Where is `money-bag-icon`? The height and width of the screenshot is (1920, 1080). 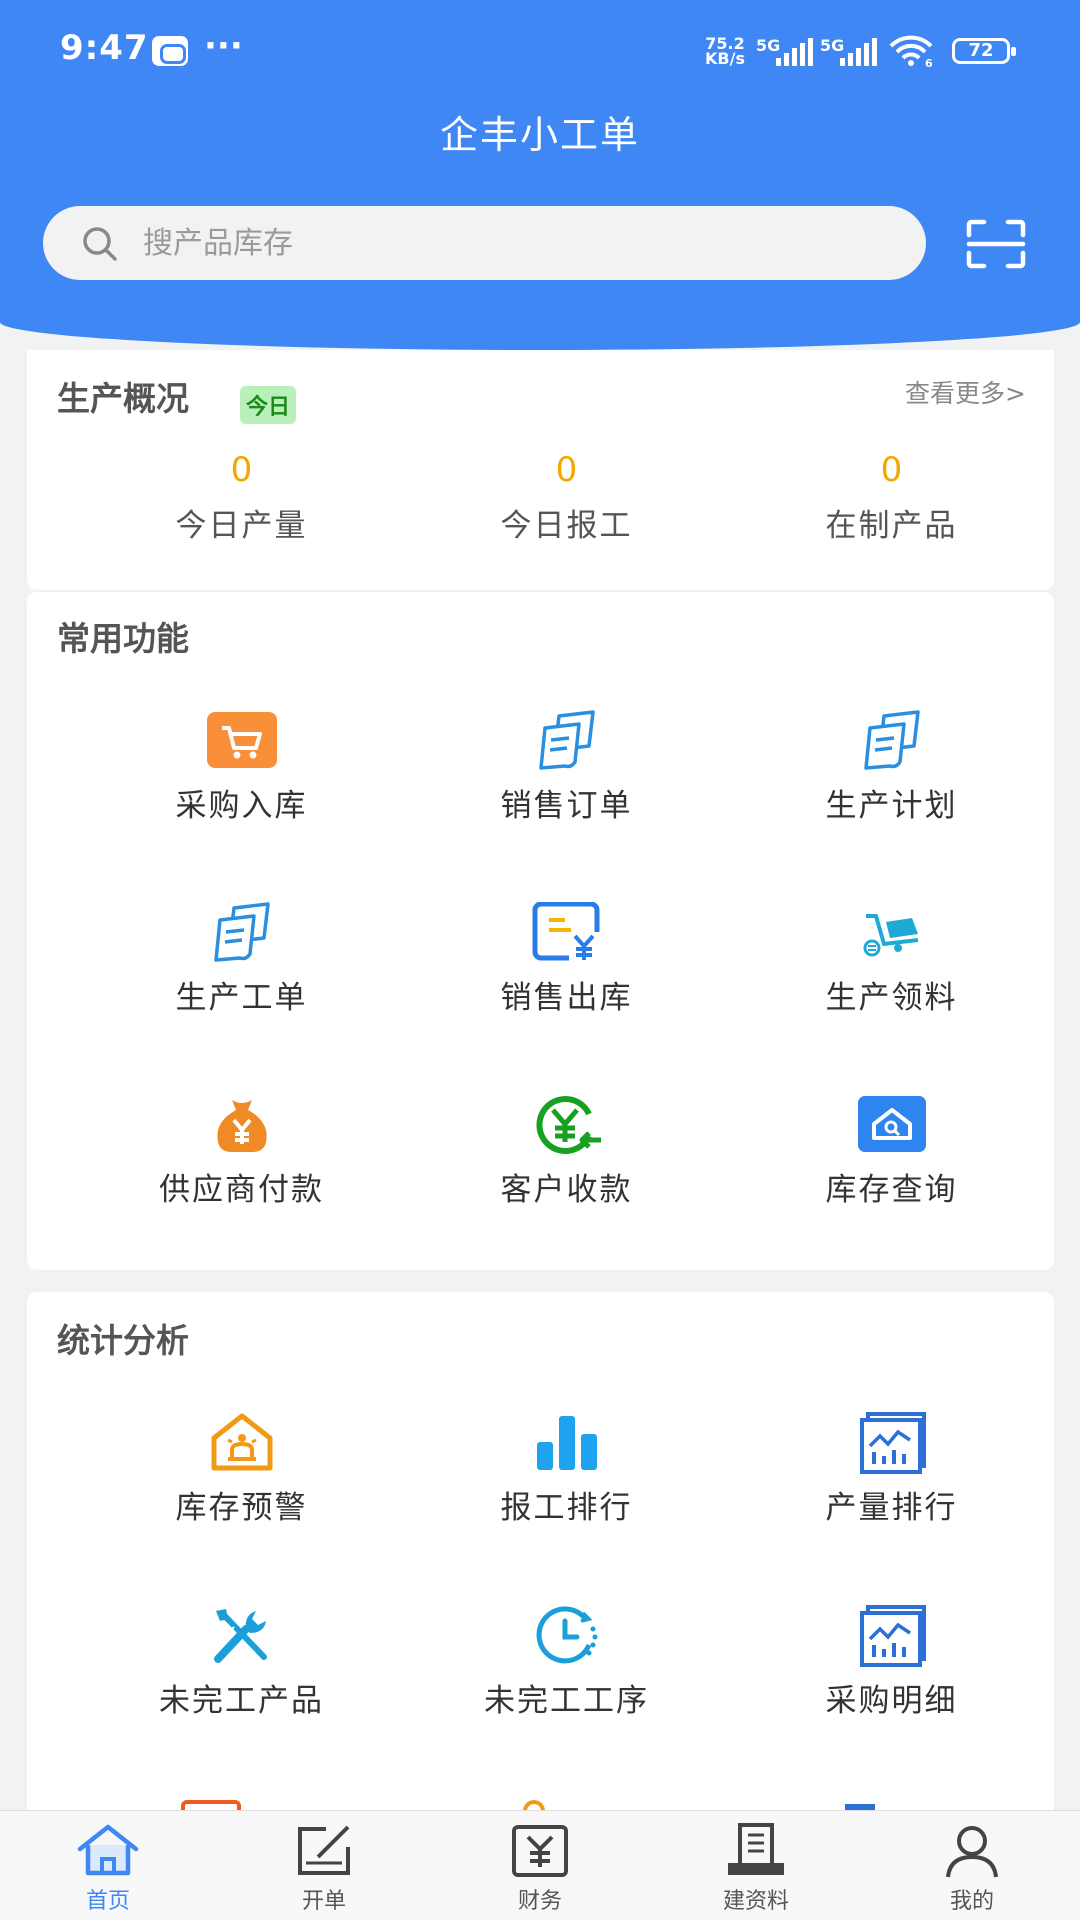
money-bag-icon is located at coordinates (242, 1126).